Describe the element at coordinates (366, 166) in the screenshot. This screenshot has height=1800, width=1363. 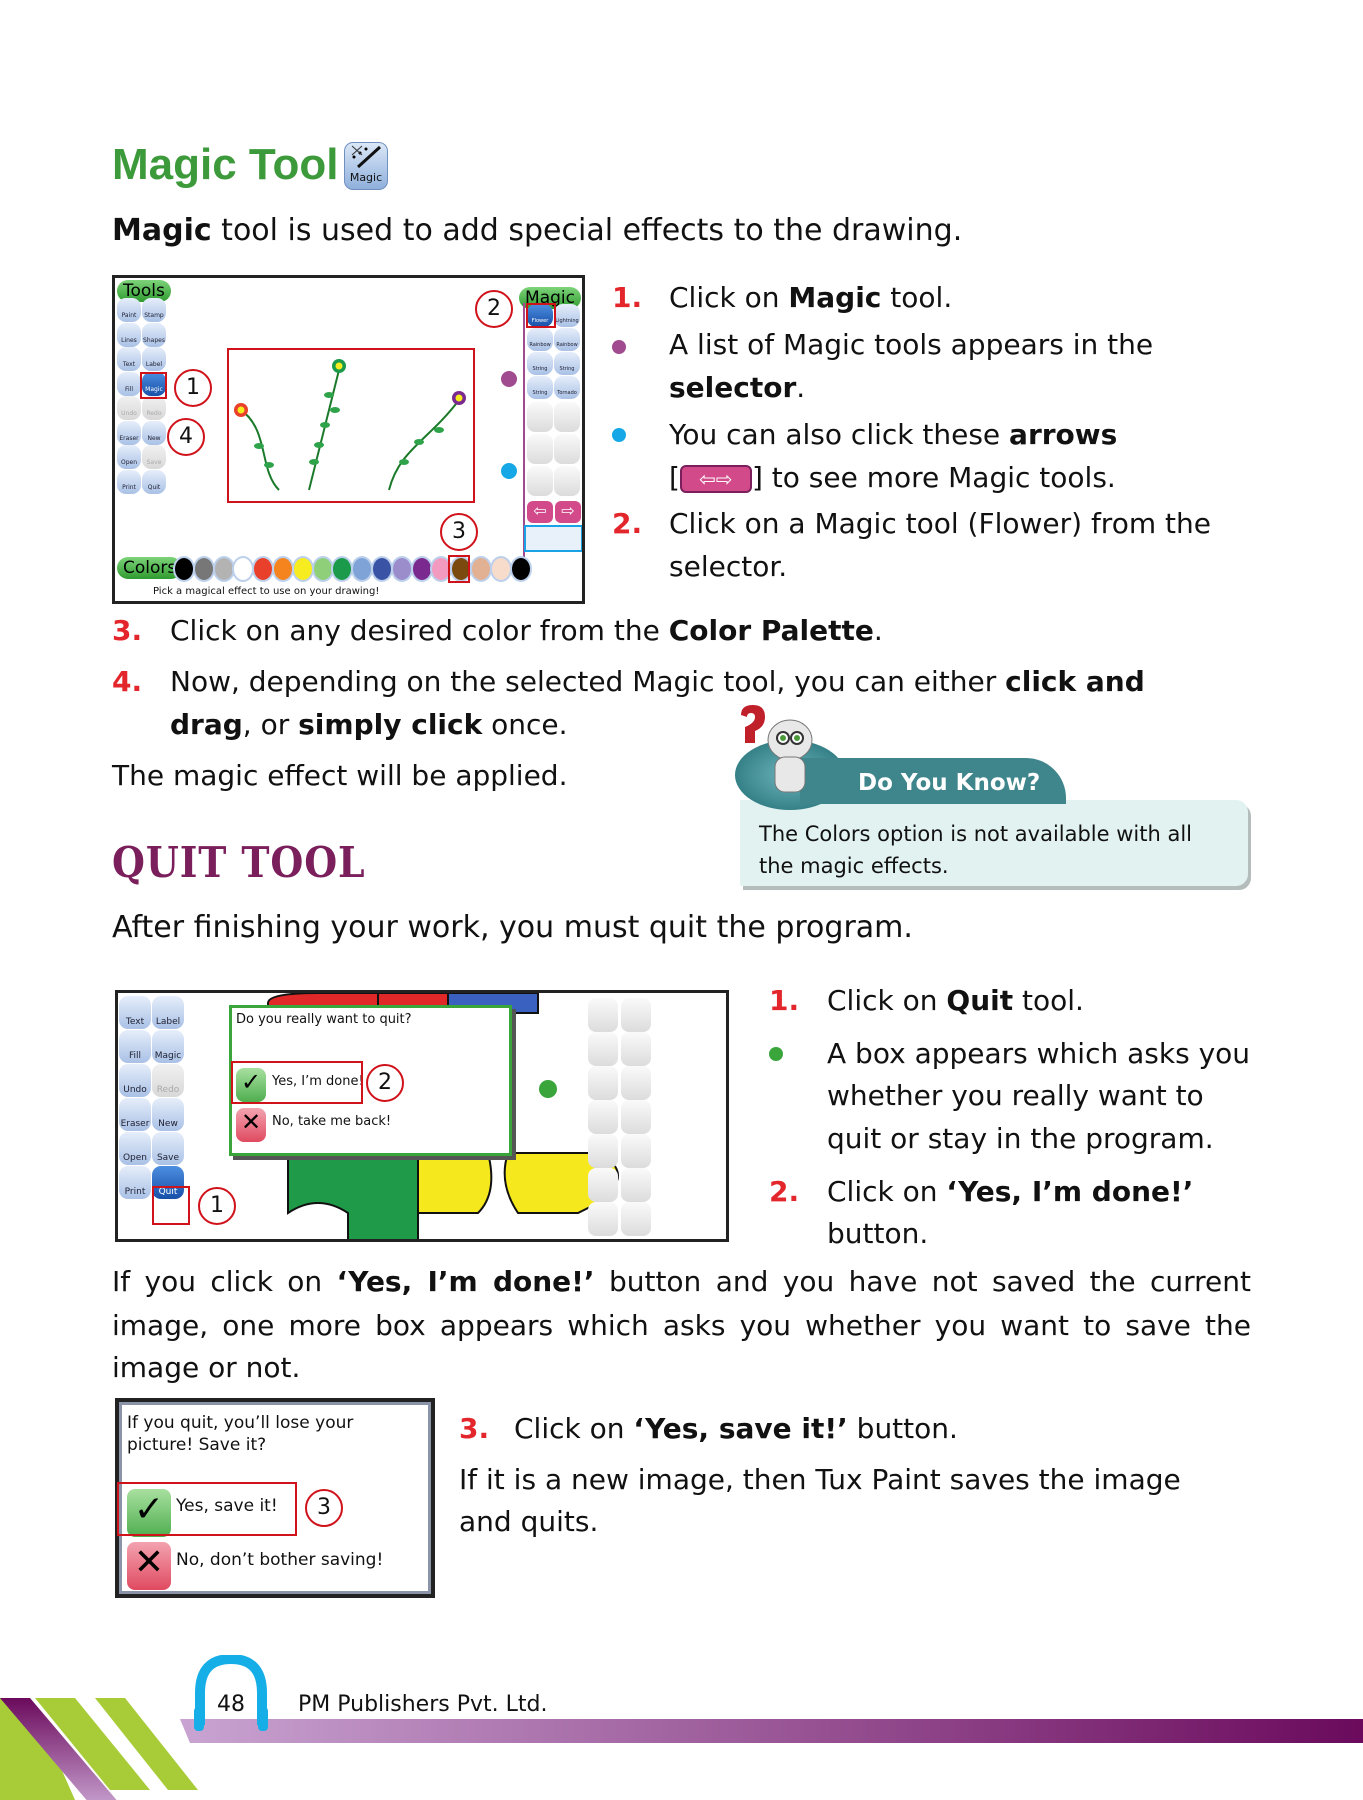
I see `magic-tool-icon: Magic` at that location.